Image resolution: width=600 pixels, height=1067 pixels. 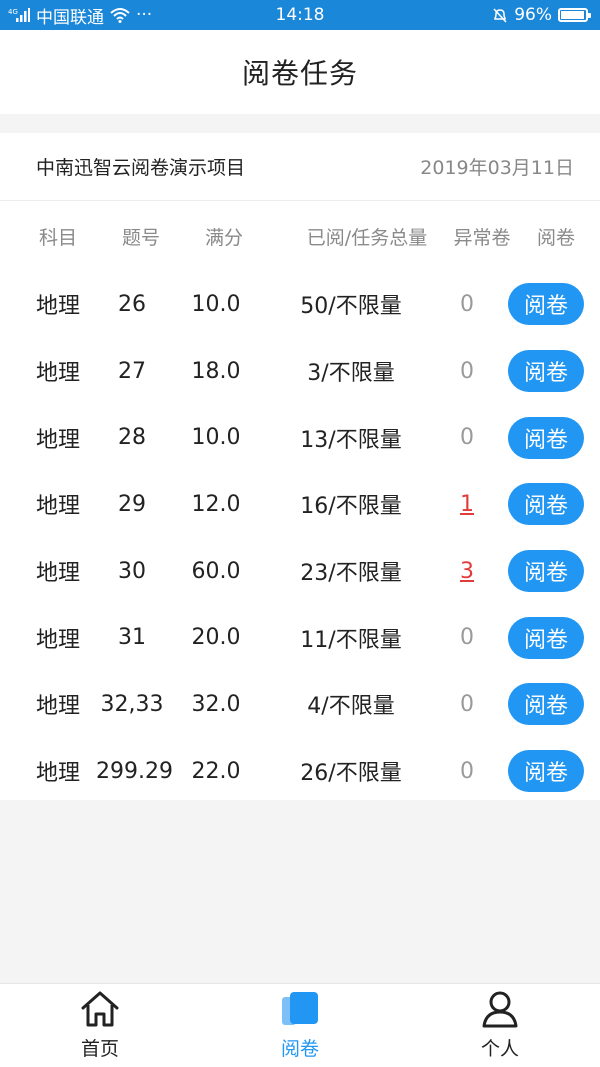 What do you see at coordinates (499, 1049) in the screenshot?
I see `tab-profile-label: 个人` at bounding box center [499, 1049].